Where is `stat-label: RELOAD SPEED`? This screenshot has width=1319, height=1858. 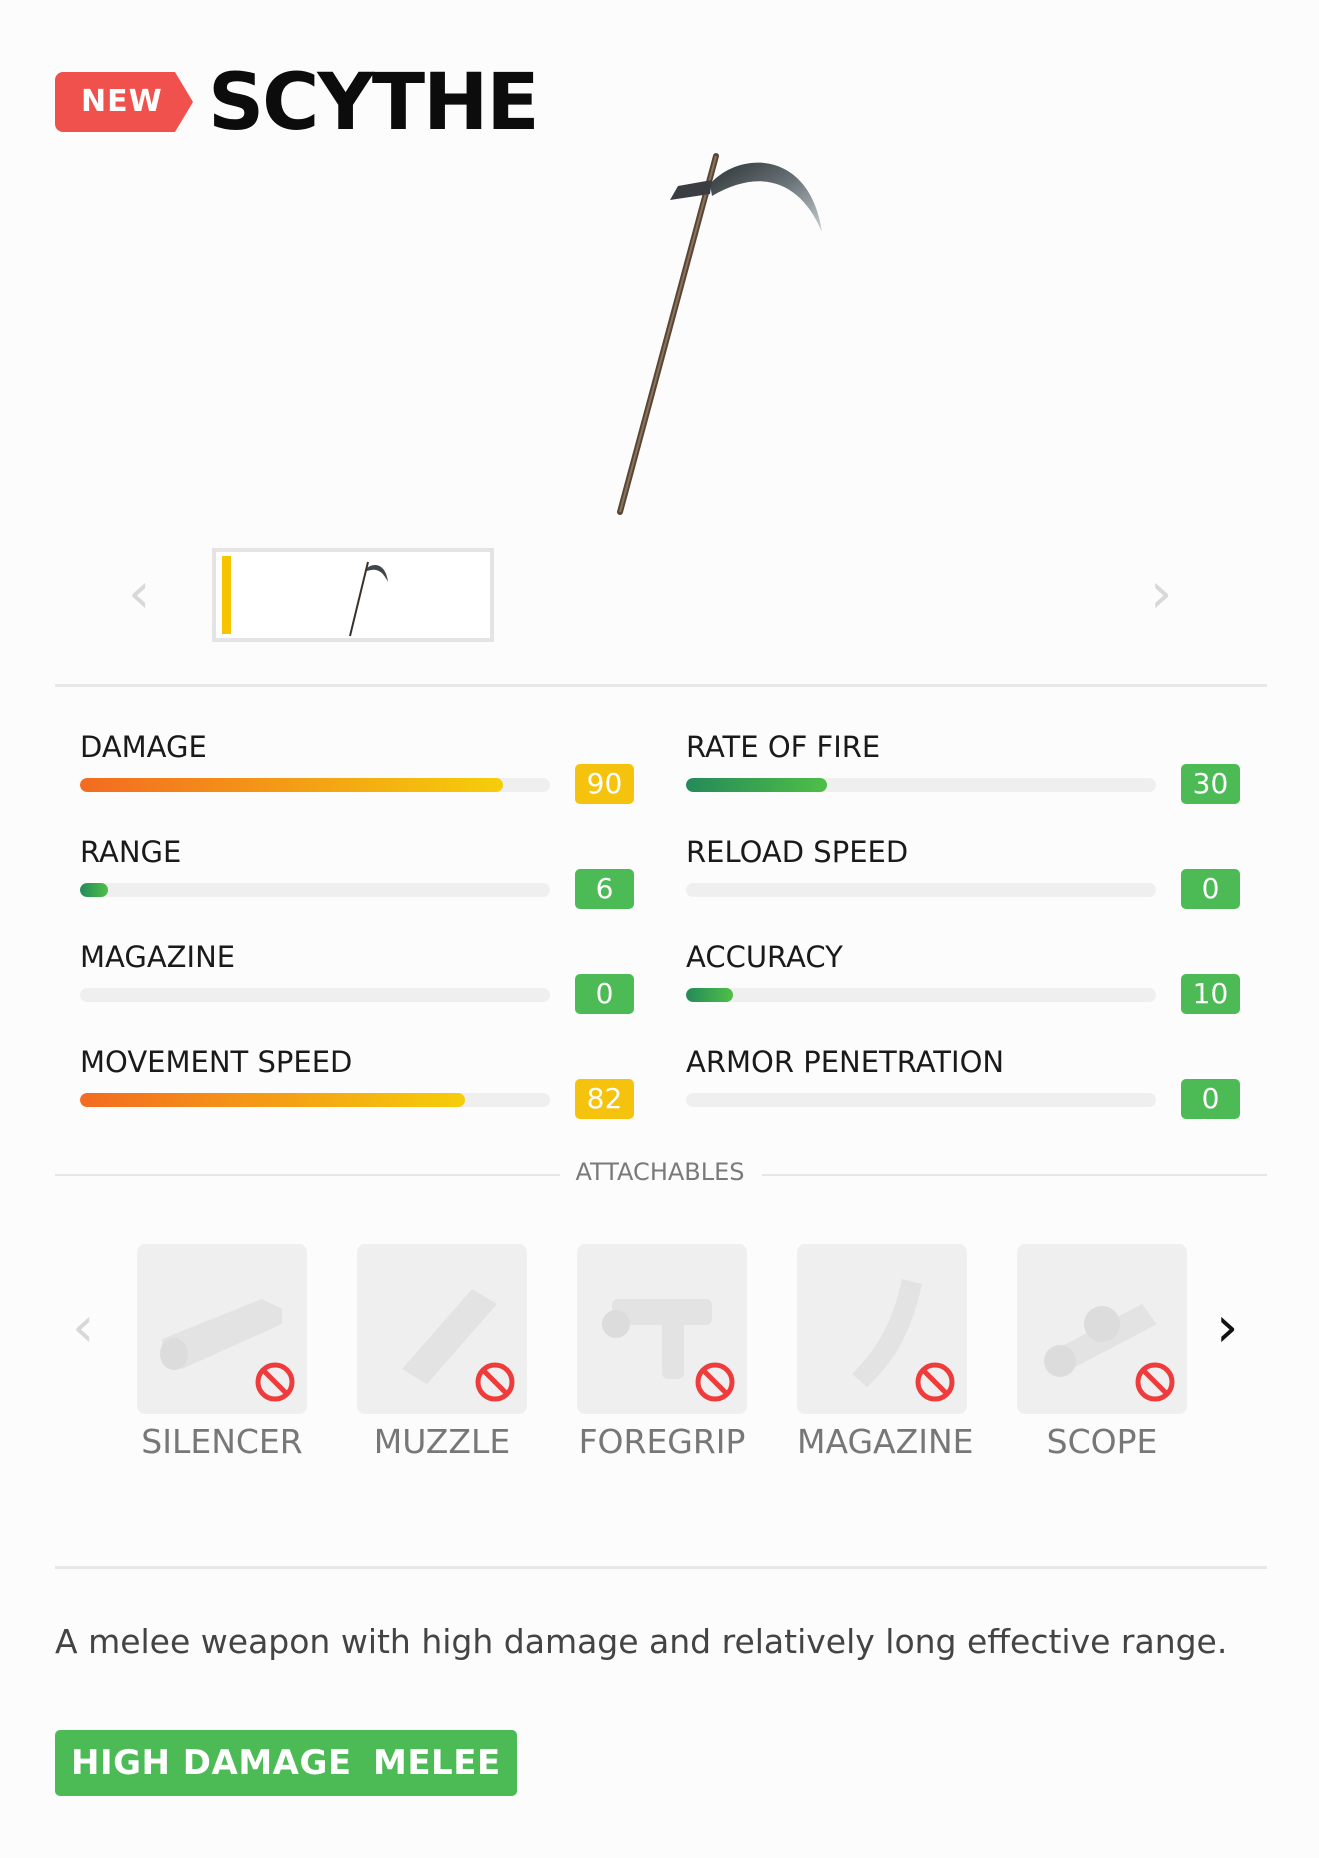 stat-label: RELOAD SPEED is located at coordinates (797, 852).